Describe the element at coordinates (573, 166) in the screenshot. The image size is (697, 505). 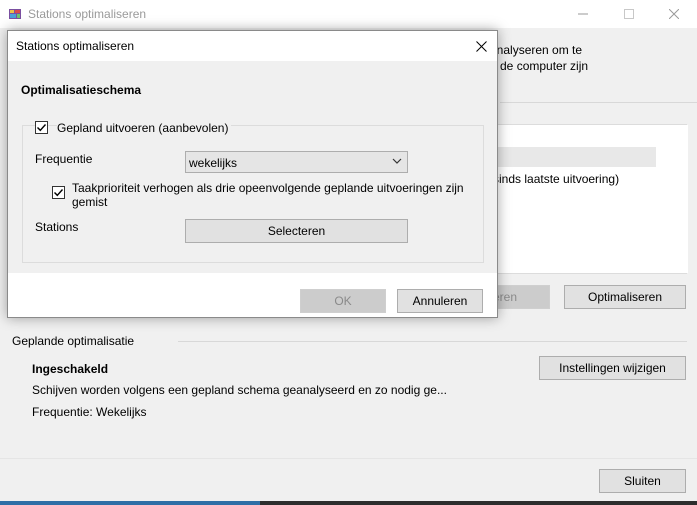
I see `drive-row: sinds laatste uitvoering)` at that location.